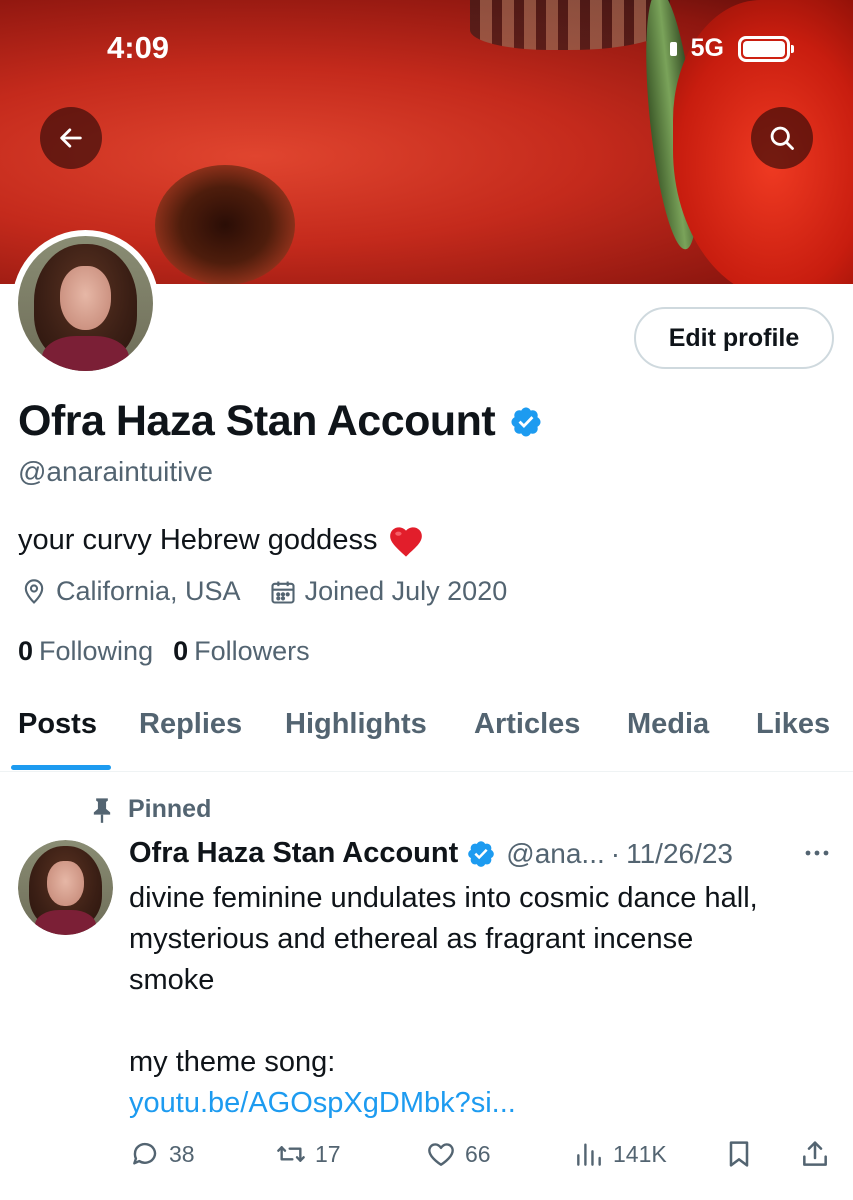 The height and width of the screenshot is (1200, 853). I want to click on following-link: 0 Following, so click(85, 651).